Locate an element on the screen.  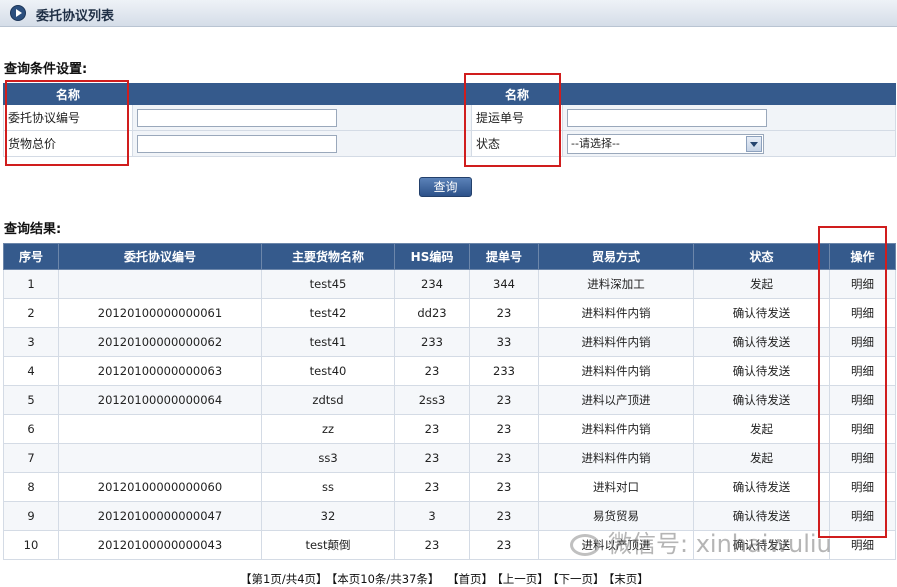
total-price-input is located at coordinates (237, 143).